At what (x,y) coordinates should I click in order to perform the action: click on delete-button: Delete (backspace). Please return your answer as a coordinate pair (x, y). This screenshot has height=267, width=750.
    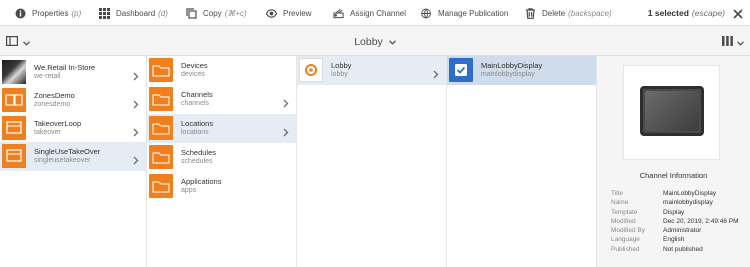
    Looking at the image, I should click on (568, 13).